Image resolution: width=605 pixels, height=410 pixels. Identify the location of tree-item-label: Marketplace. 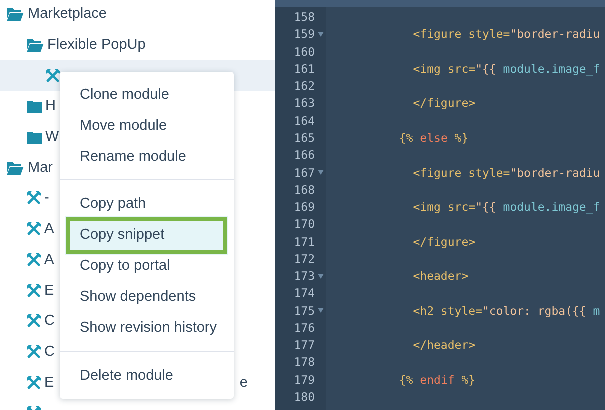
(67, 14).